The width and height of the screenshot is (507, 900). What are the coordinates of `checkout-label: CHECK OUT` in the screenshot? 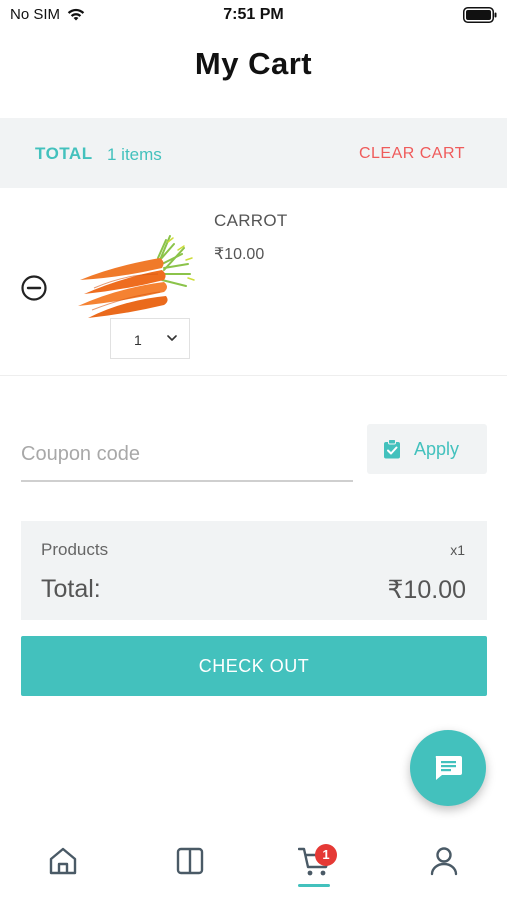 It's located at (254, 666).